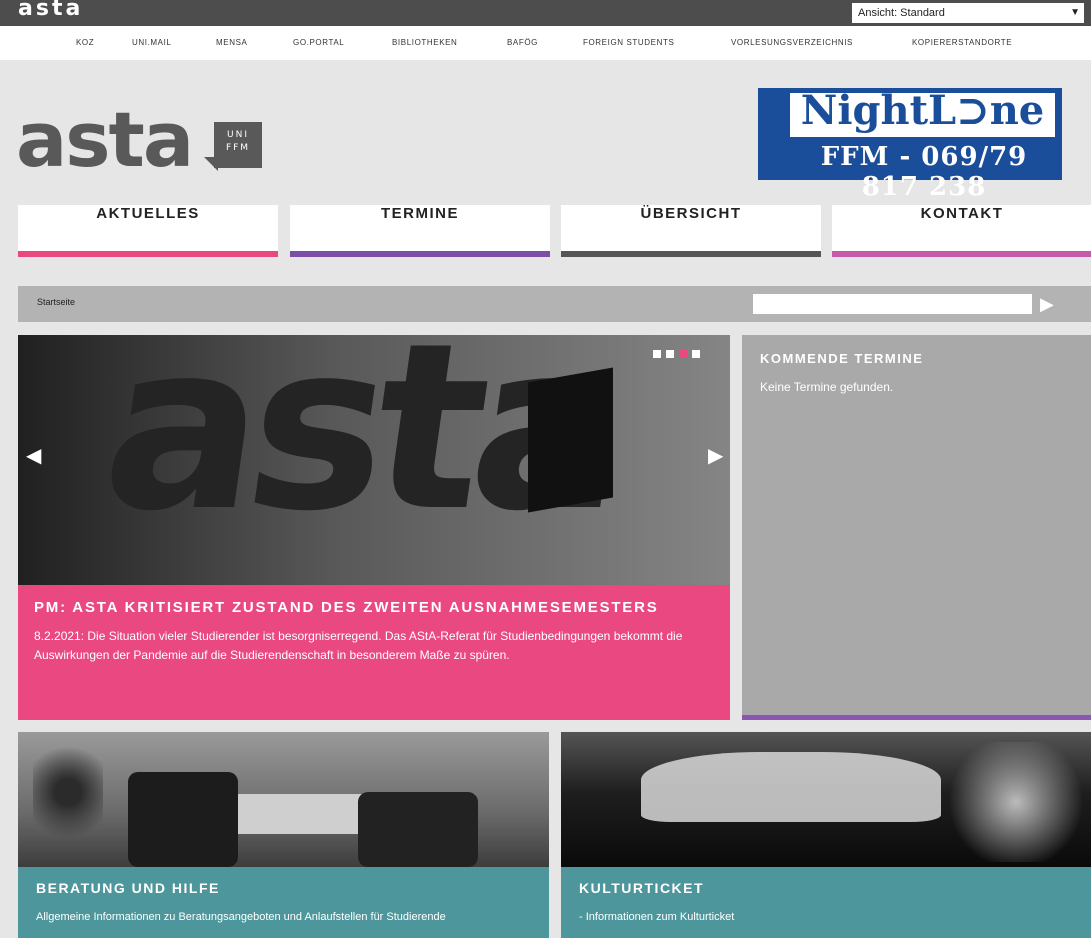 The image size is (1091, 938). What do you see at coordinates (56, 302) in the screenshot?
I see `breadcrumb-home: Startseite` at bounding box center [56, 302].